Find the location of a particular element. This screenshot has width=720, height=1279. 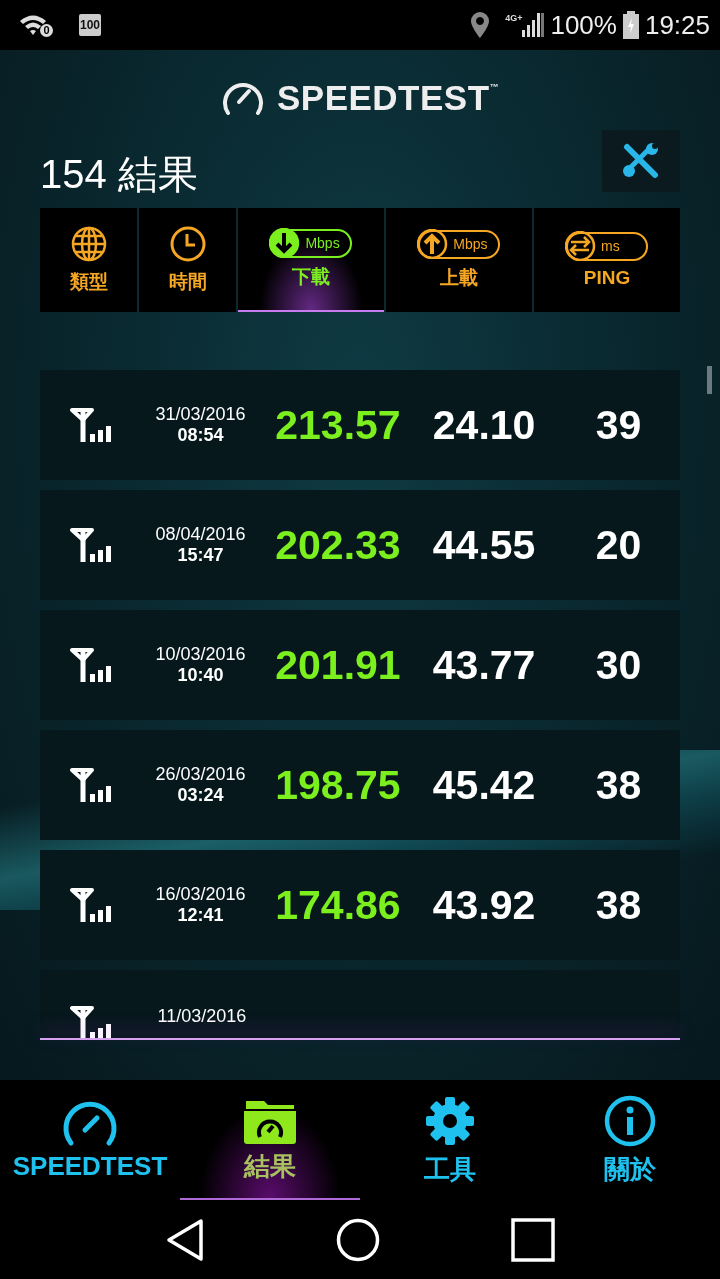

test-date: 16/03/2016 is located at coordinates (200, 894).